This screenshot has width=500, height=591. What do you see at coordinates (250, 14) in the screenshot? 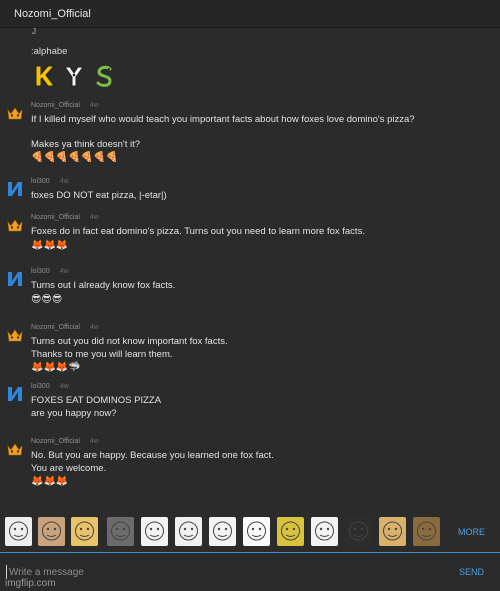
I see `chat-header: Nozomi_Official` at bounding box center [250, 14].